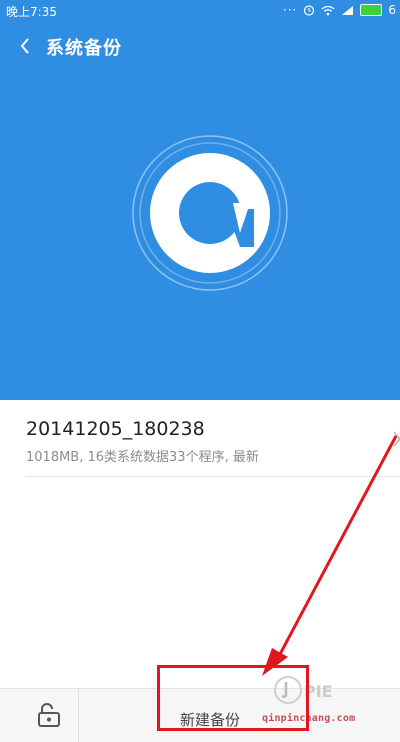 This screenshot has width=400, height=742. Describe the element at coordinates (115, 429) in the screenshot. I see `backup-name: 20141205_180238` at that location.